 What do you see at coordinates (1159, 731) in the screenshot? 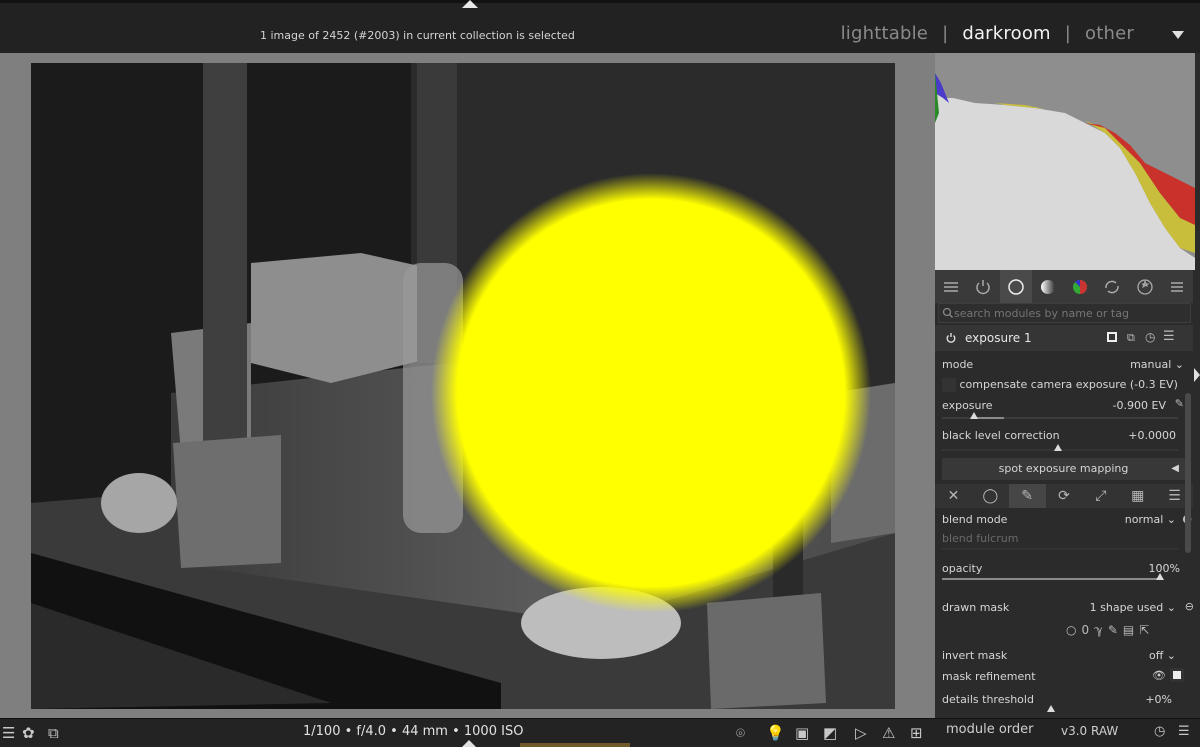
I see `module-order-reset-icon: ◷` at bounding box center [1159, 731].